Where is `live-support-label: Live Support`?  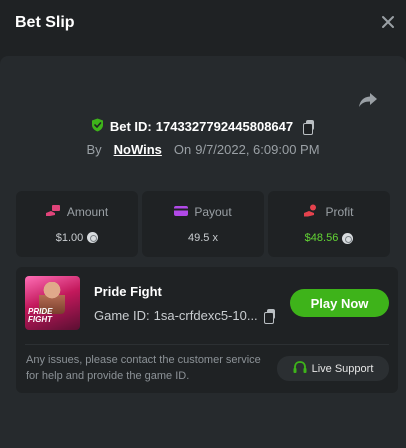 live-support-label: Live Support is located at coordinates (342, 368).